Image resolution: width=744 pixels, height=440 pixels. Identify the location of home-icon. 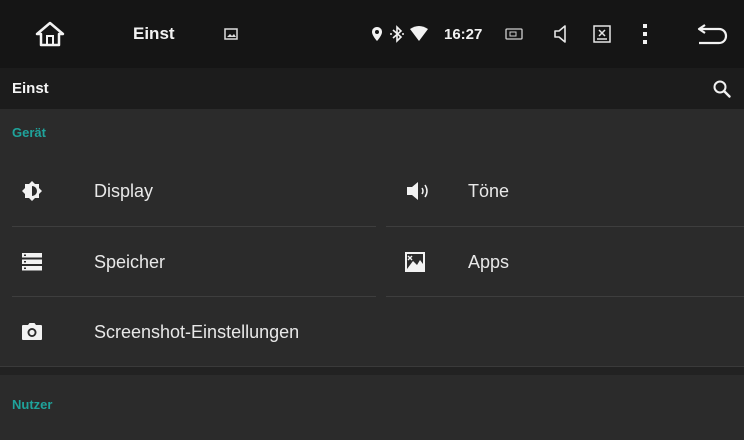
(50, 34).